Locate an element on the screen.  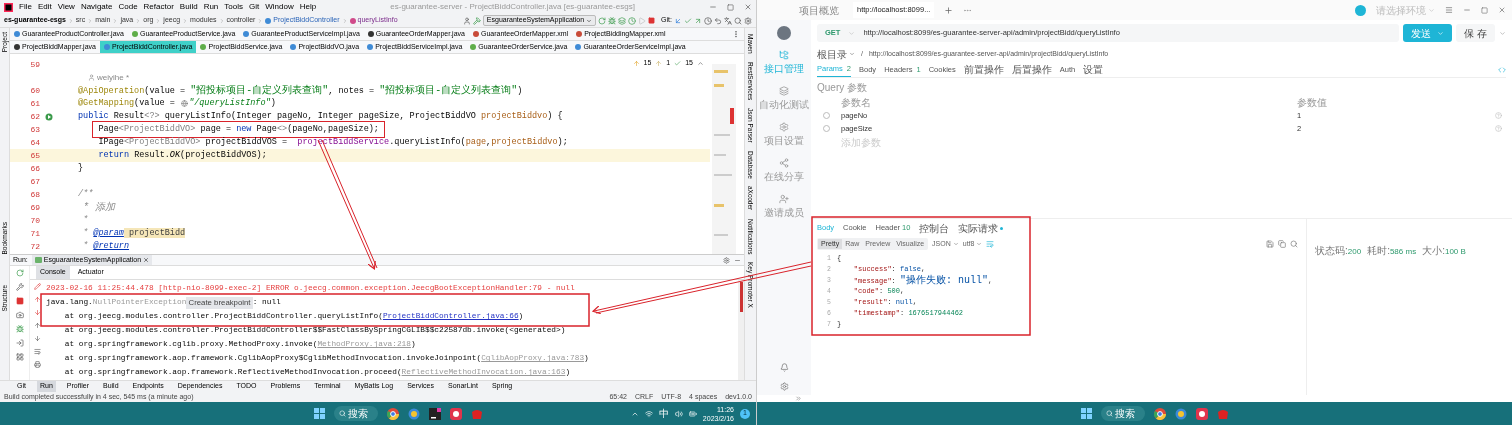
history-icon is located at coordinates (708, 20).